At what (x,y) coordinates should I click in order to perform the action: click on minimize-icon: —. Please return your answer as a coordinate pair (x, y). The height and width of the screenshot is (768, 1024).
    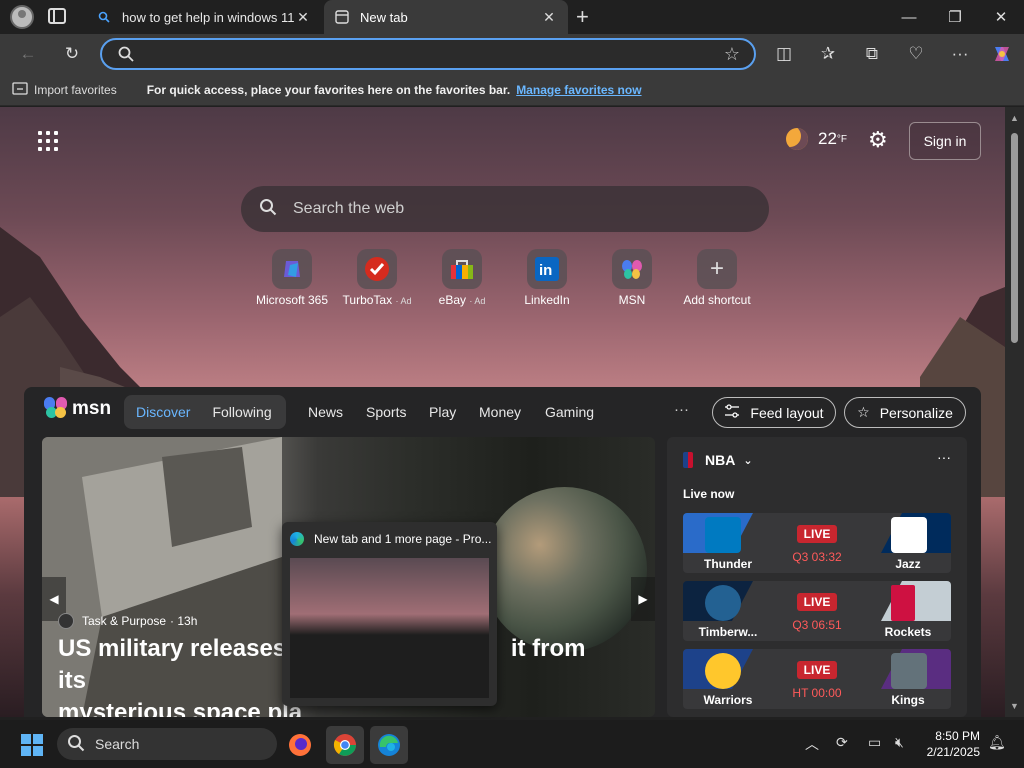
    Looking at the image, I should click on (909, 17).